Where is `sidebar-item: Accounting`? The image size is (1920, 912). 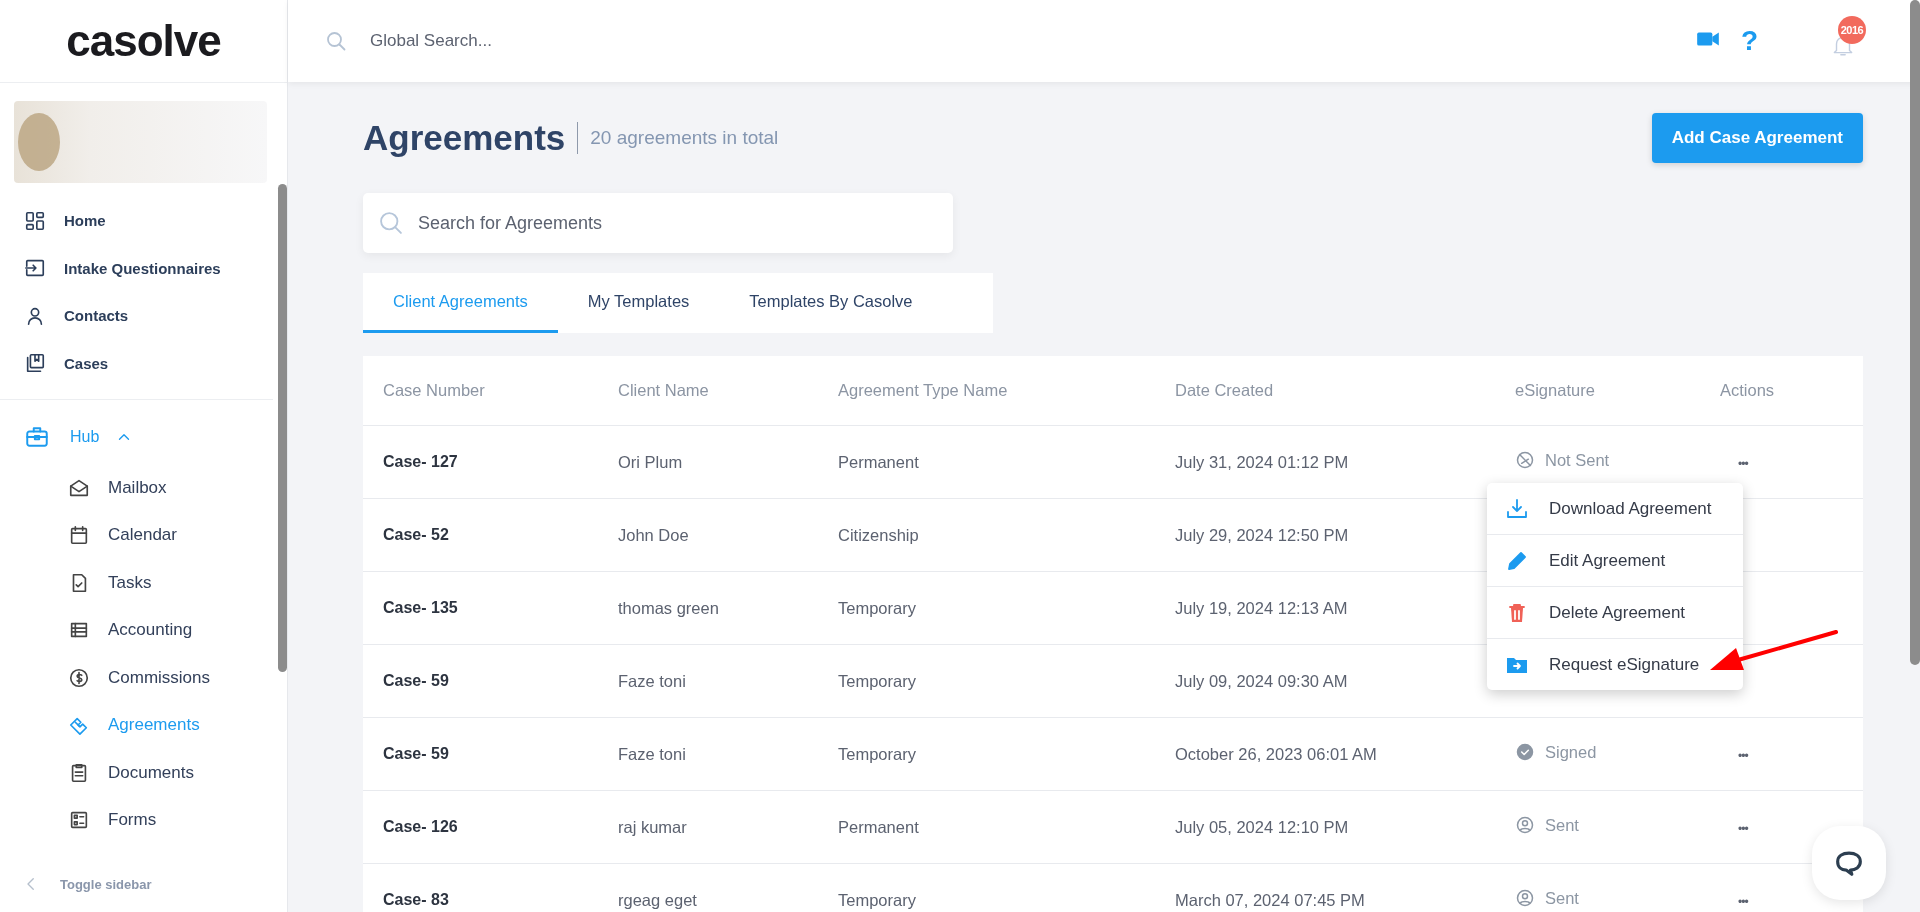 sidebar-item: Accounting is located at coordinates (136, 630).